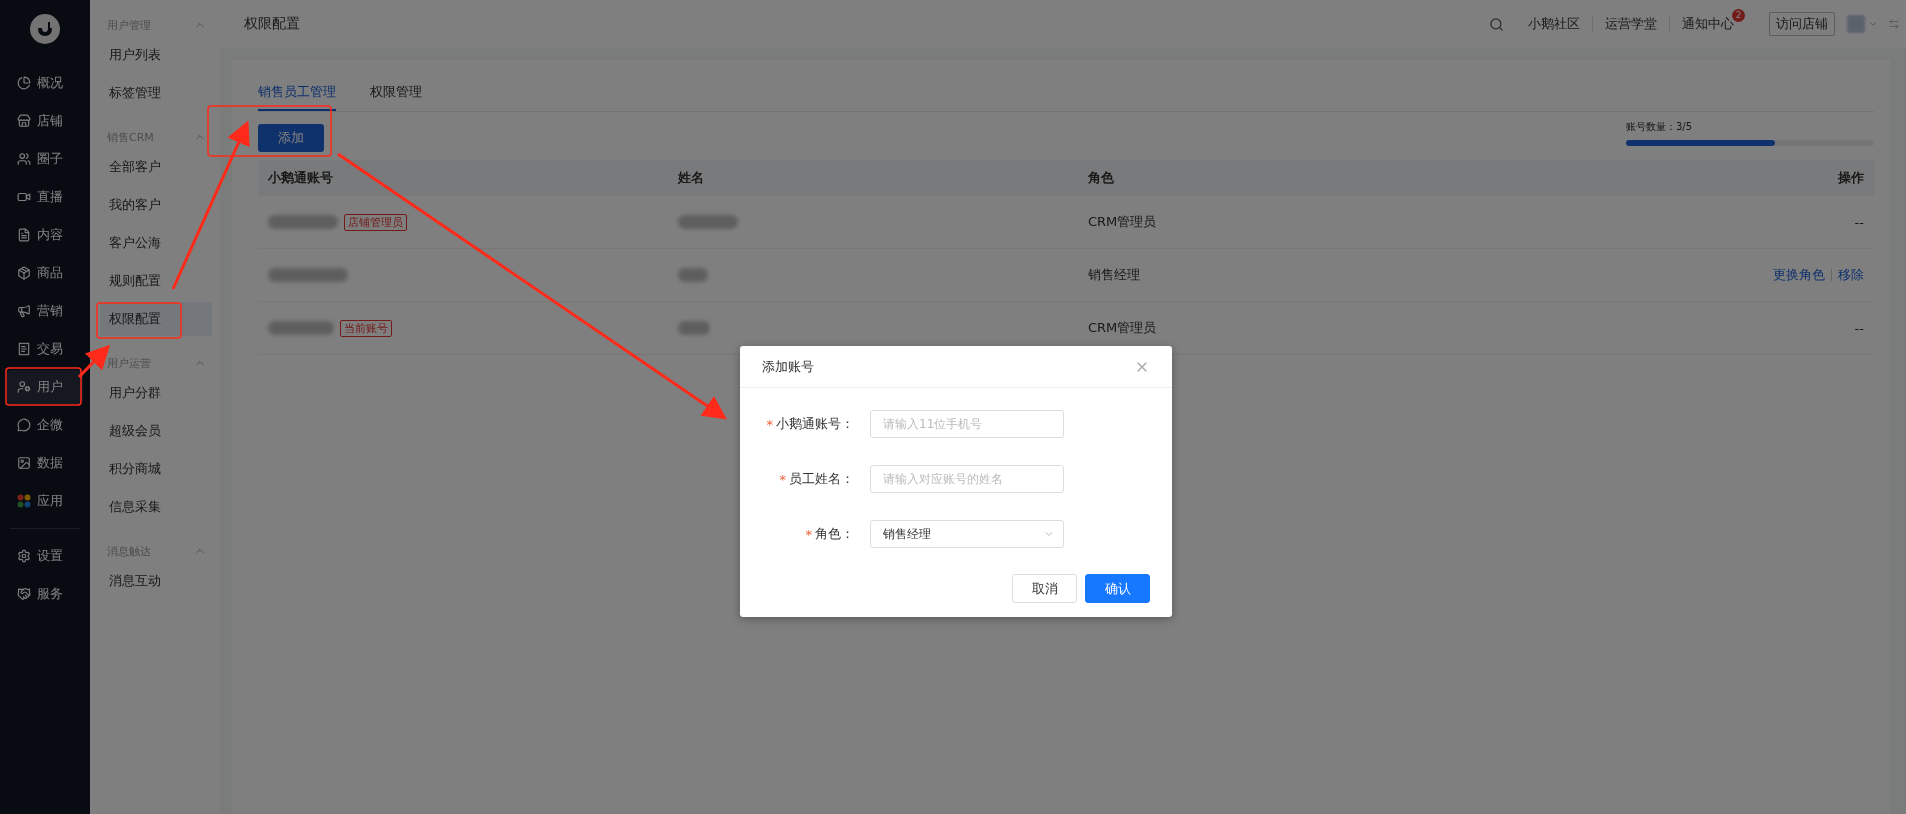 Image resolution: width=1906 pixels, height=814 pixels. Describe the element at coordinates (156, 167) in the screenshot. I see `submenu-item: 全部客户` at that location.